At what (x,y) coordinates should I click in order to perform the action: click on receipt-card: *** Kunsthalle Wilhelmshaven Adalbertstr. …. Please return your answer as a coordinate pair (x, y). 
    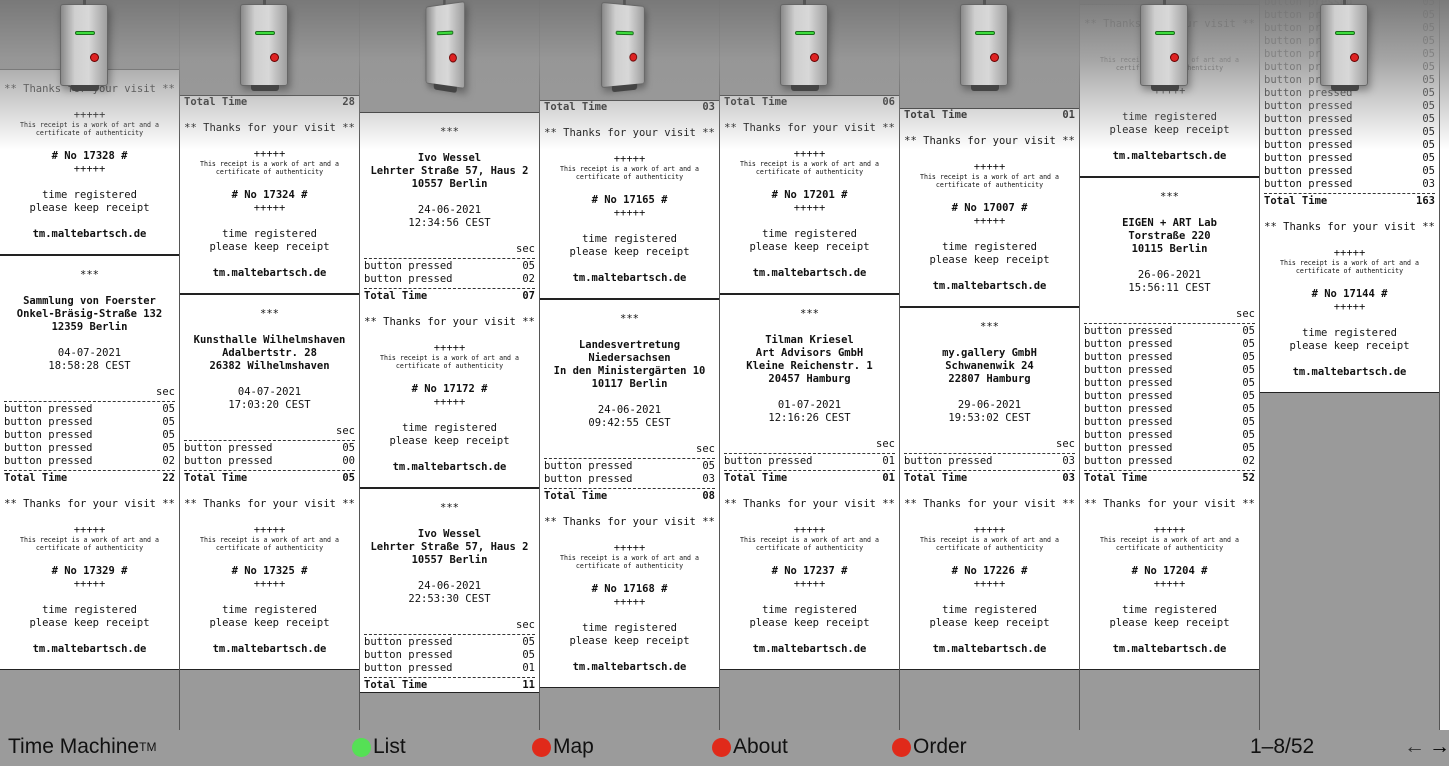
    Looking at the image, I should click on (269, 482).